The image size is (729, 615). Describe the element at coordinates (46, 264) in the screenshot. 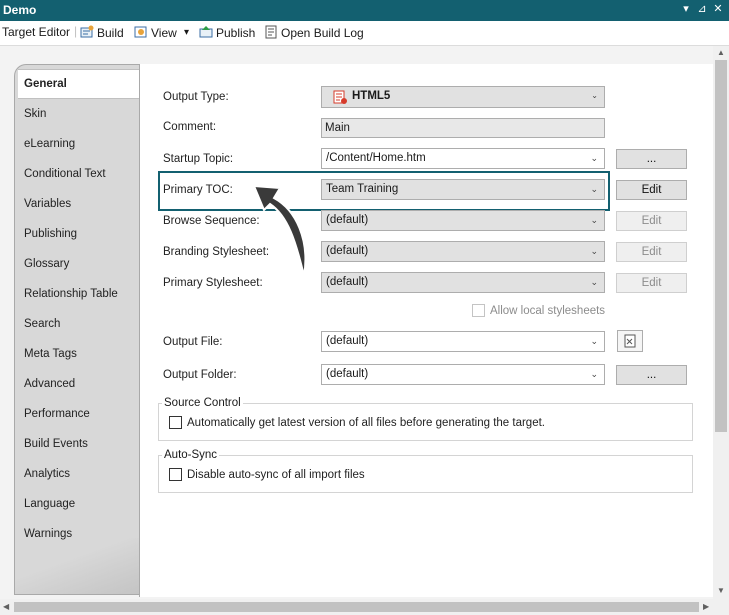

I see `tab-glossary: Glossary` at that location.